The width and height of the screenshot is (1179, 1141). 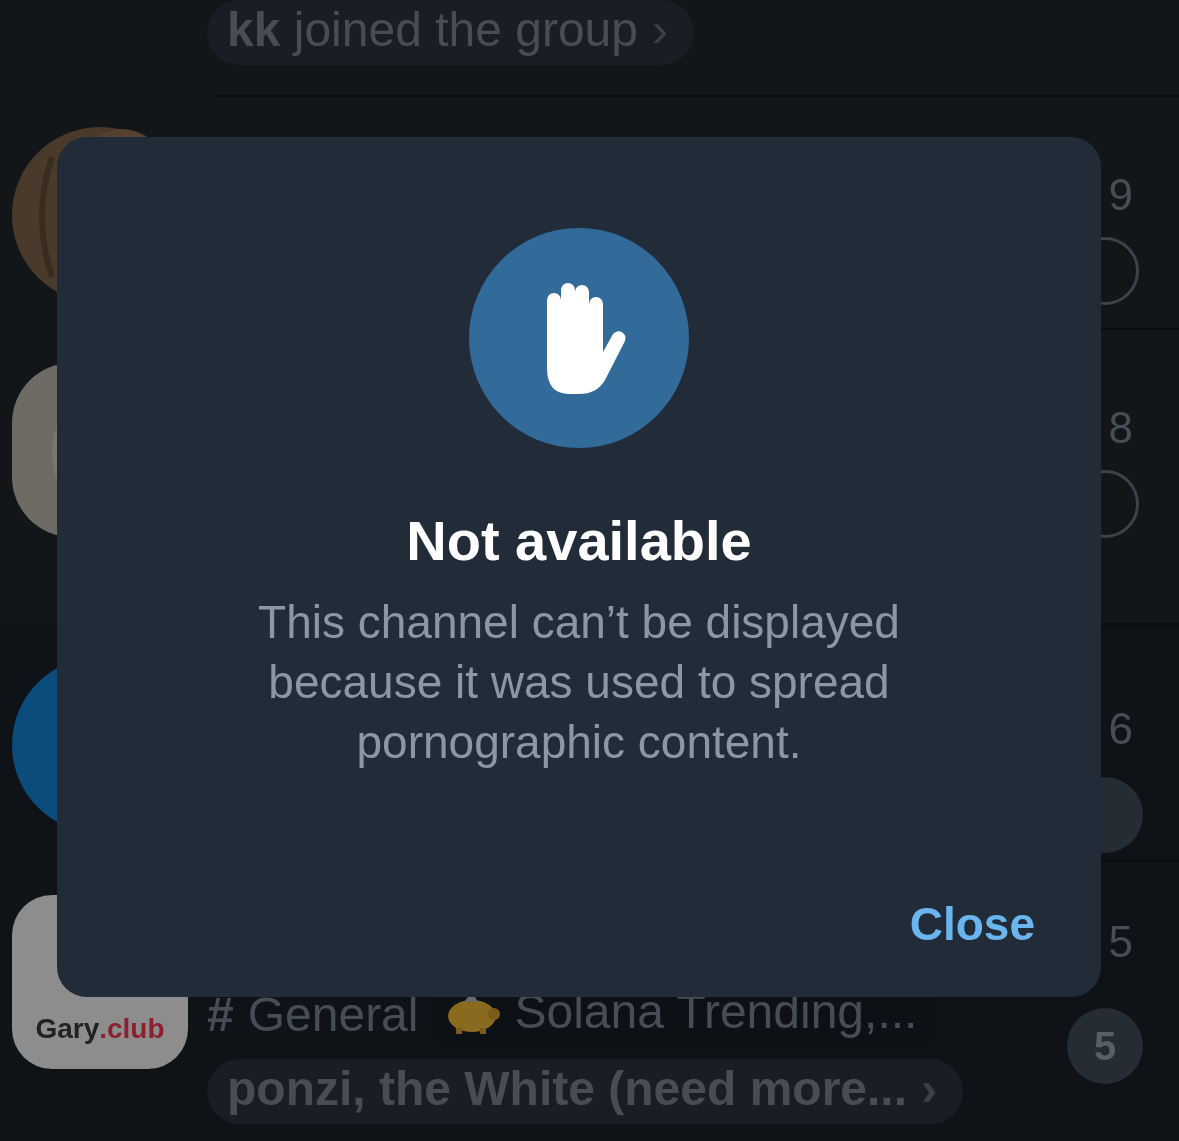 I want to click on chat-time: 8, so click(x=1120, y=428).